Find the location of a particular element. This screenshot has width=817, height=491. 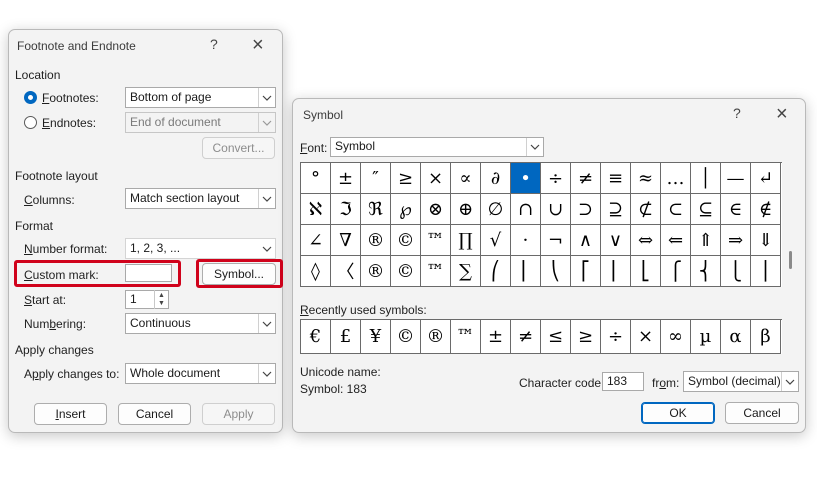

symbol-cell: ∈ is located at coordinates (736, 209).